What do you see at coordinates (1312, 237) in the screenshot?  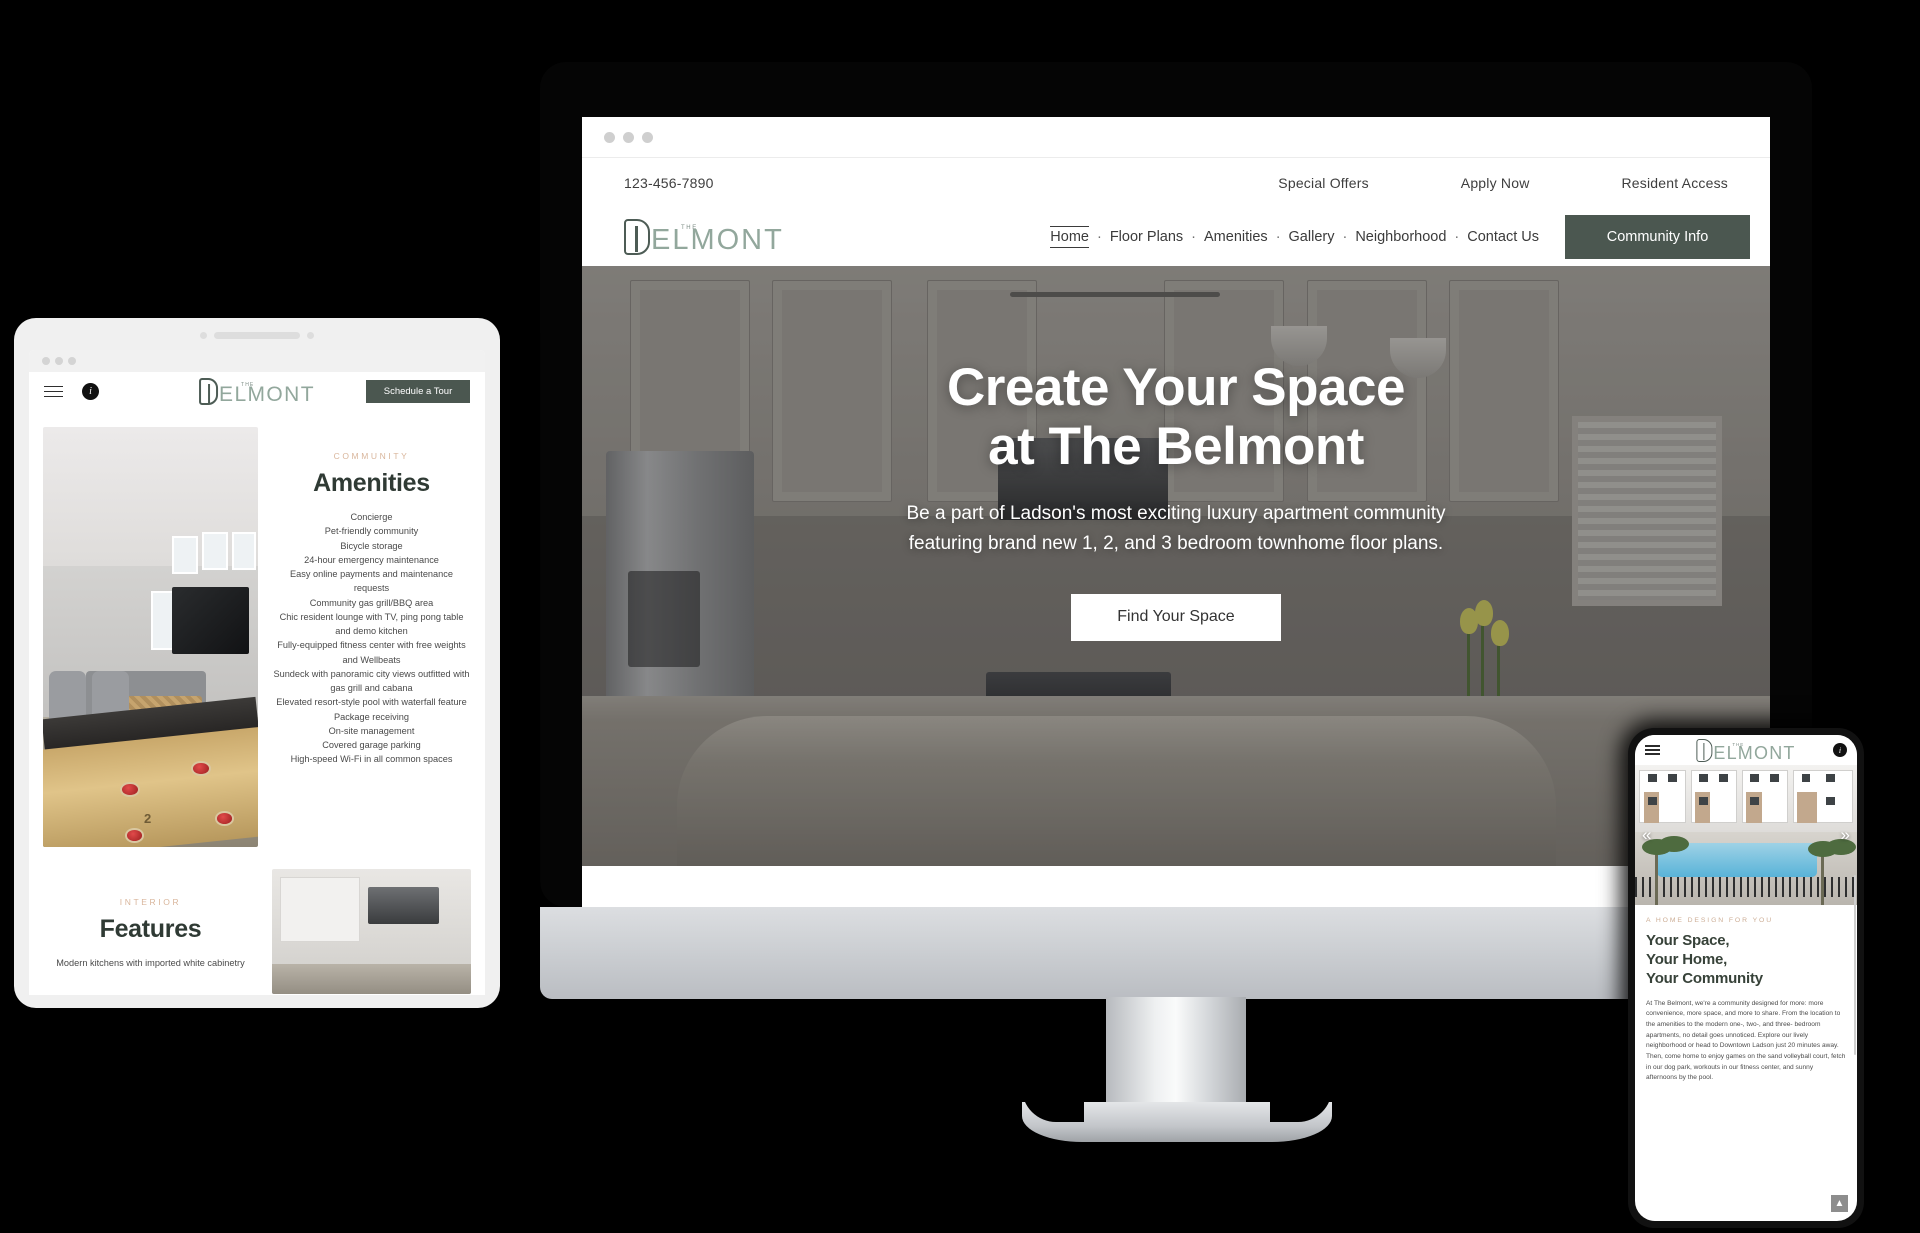 I see `nav-item-gallery: Gallery` at bounding box center [1312, 237].